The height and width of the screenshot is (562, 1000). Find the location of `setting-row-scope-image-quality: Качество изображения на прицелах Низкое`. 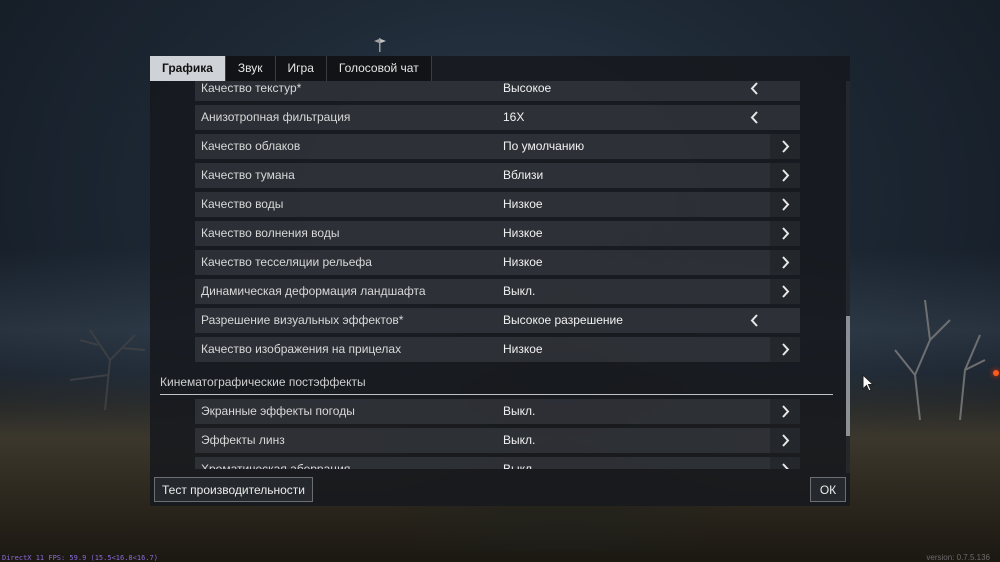

setting-row-scope-image-quality: Качество изображения на прицелах Низкое is located at coordinates (497, 349).